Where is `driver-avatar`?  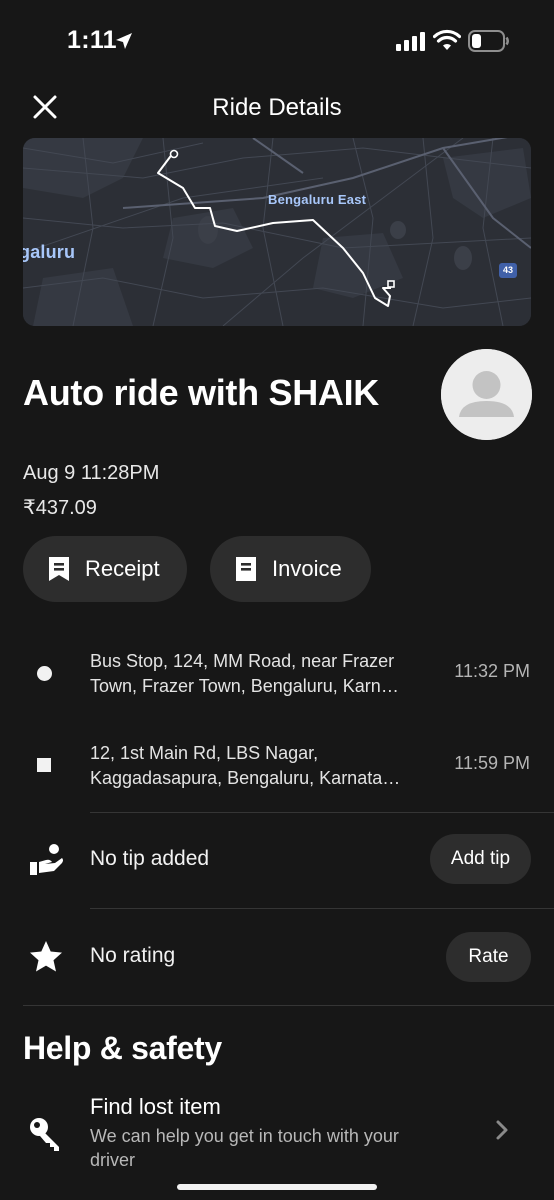
driver-avatar is located at coordinates (486, 394).